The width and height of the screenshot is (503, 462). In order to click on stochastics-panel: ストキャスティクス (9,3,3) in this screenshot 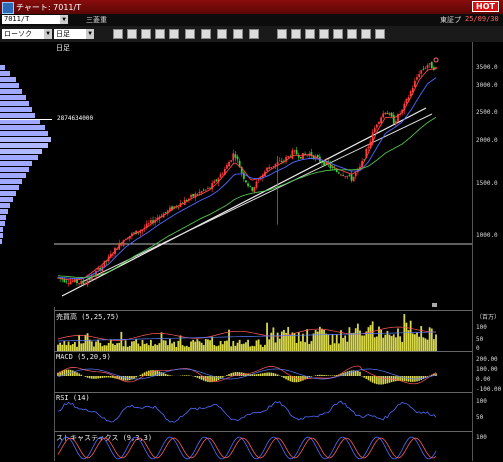, I will do `click(263, 446)`.